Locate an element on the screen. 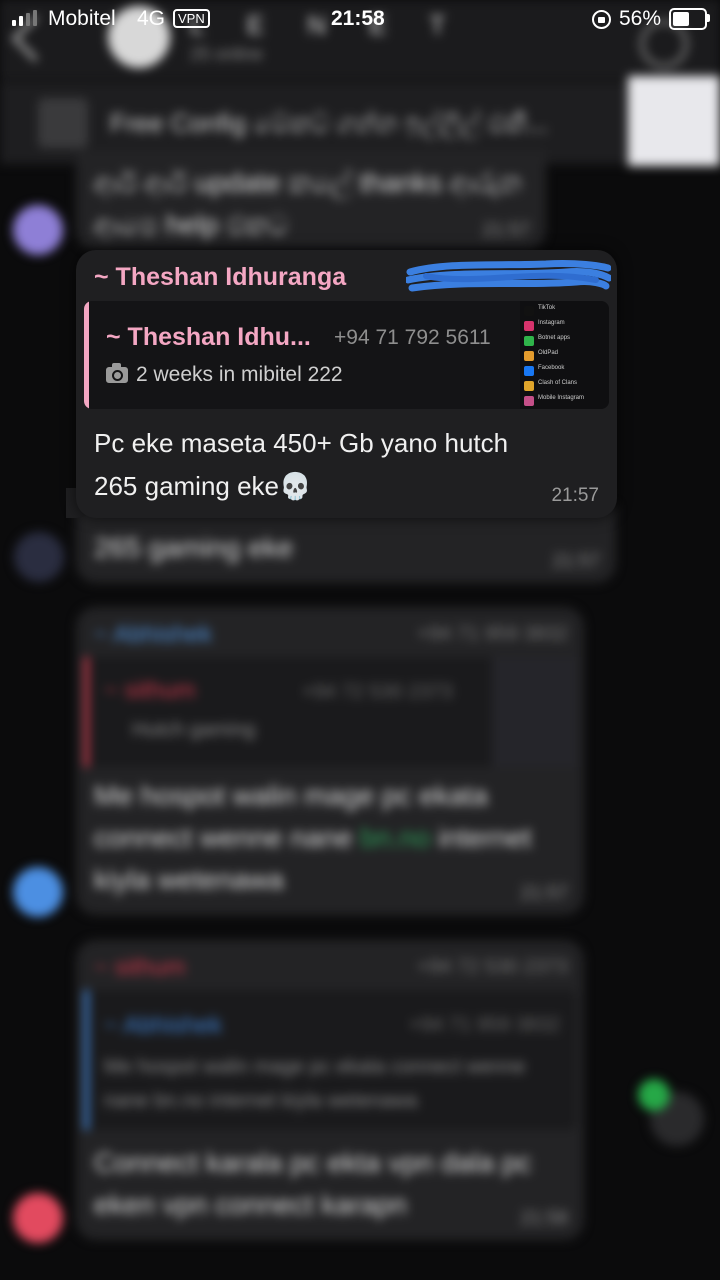 The width and height of the screenshot is (720, 1280). network-type: 4G is located at coordinates (151, 18).